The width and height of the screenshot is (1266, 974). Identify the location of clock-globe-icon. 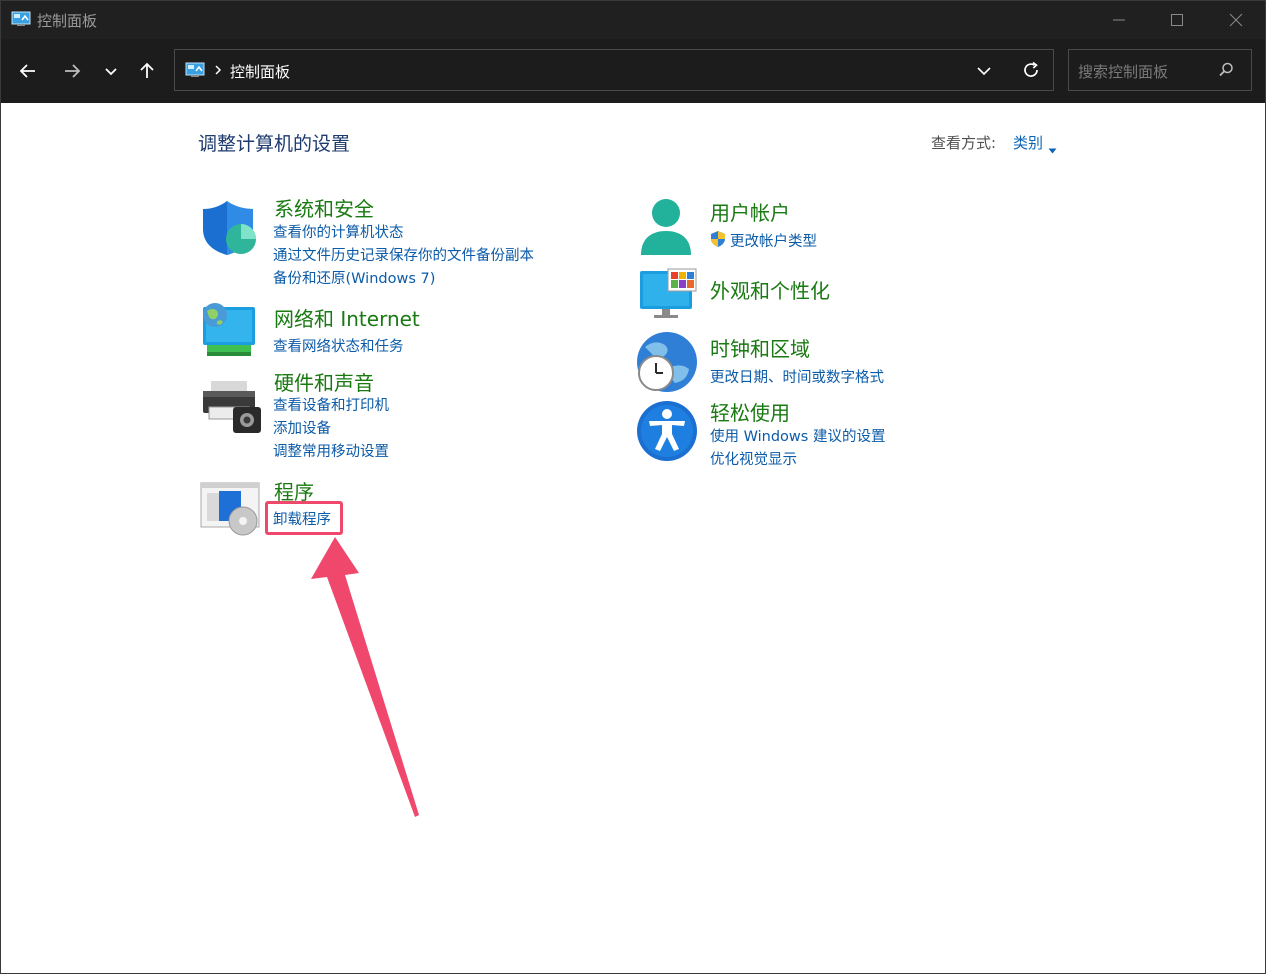
(667, 365).